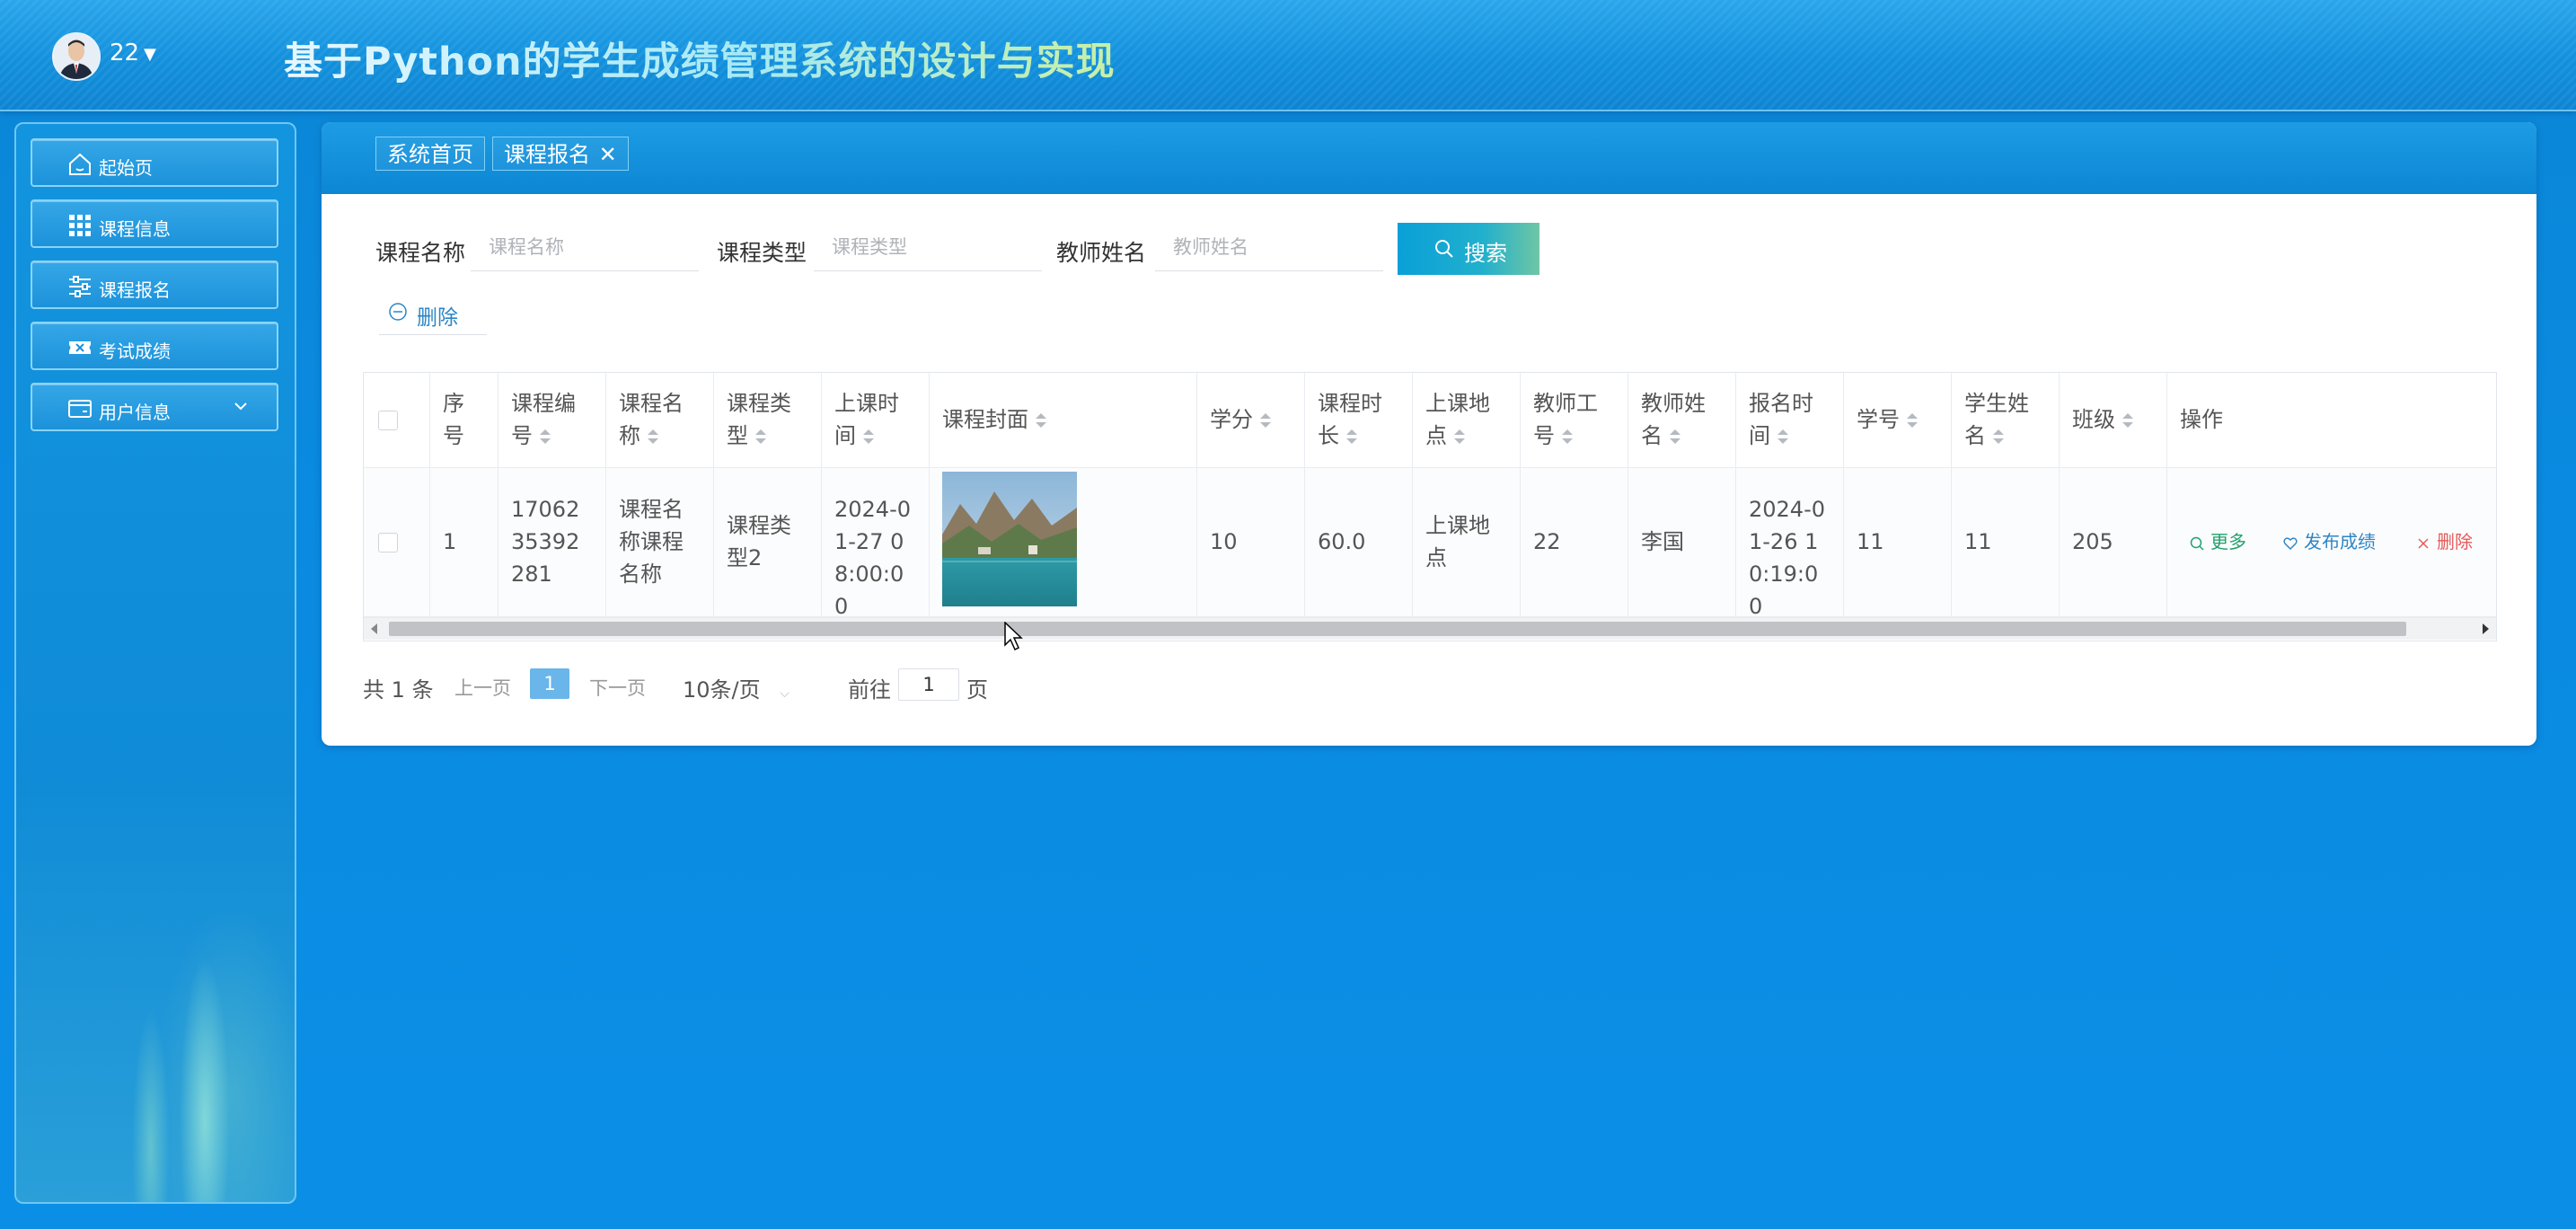 The width and height of the screenshot is (2576, 1229). What do you see at coordinates (388, 420) in the screenshot?
I see `select-all-checkbox` at bounding box center [388, 420].